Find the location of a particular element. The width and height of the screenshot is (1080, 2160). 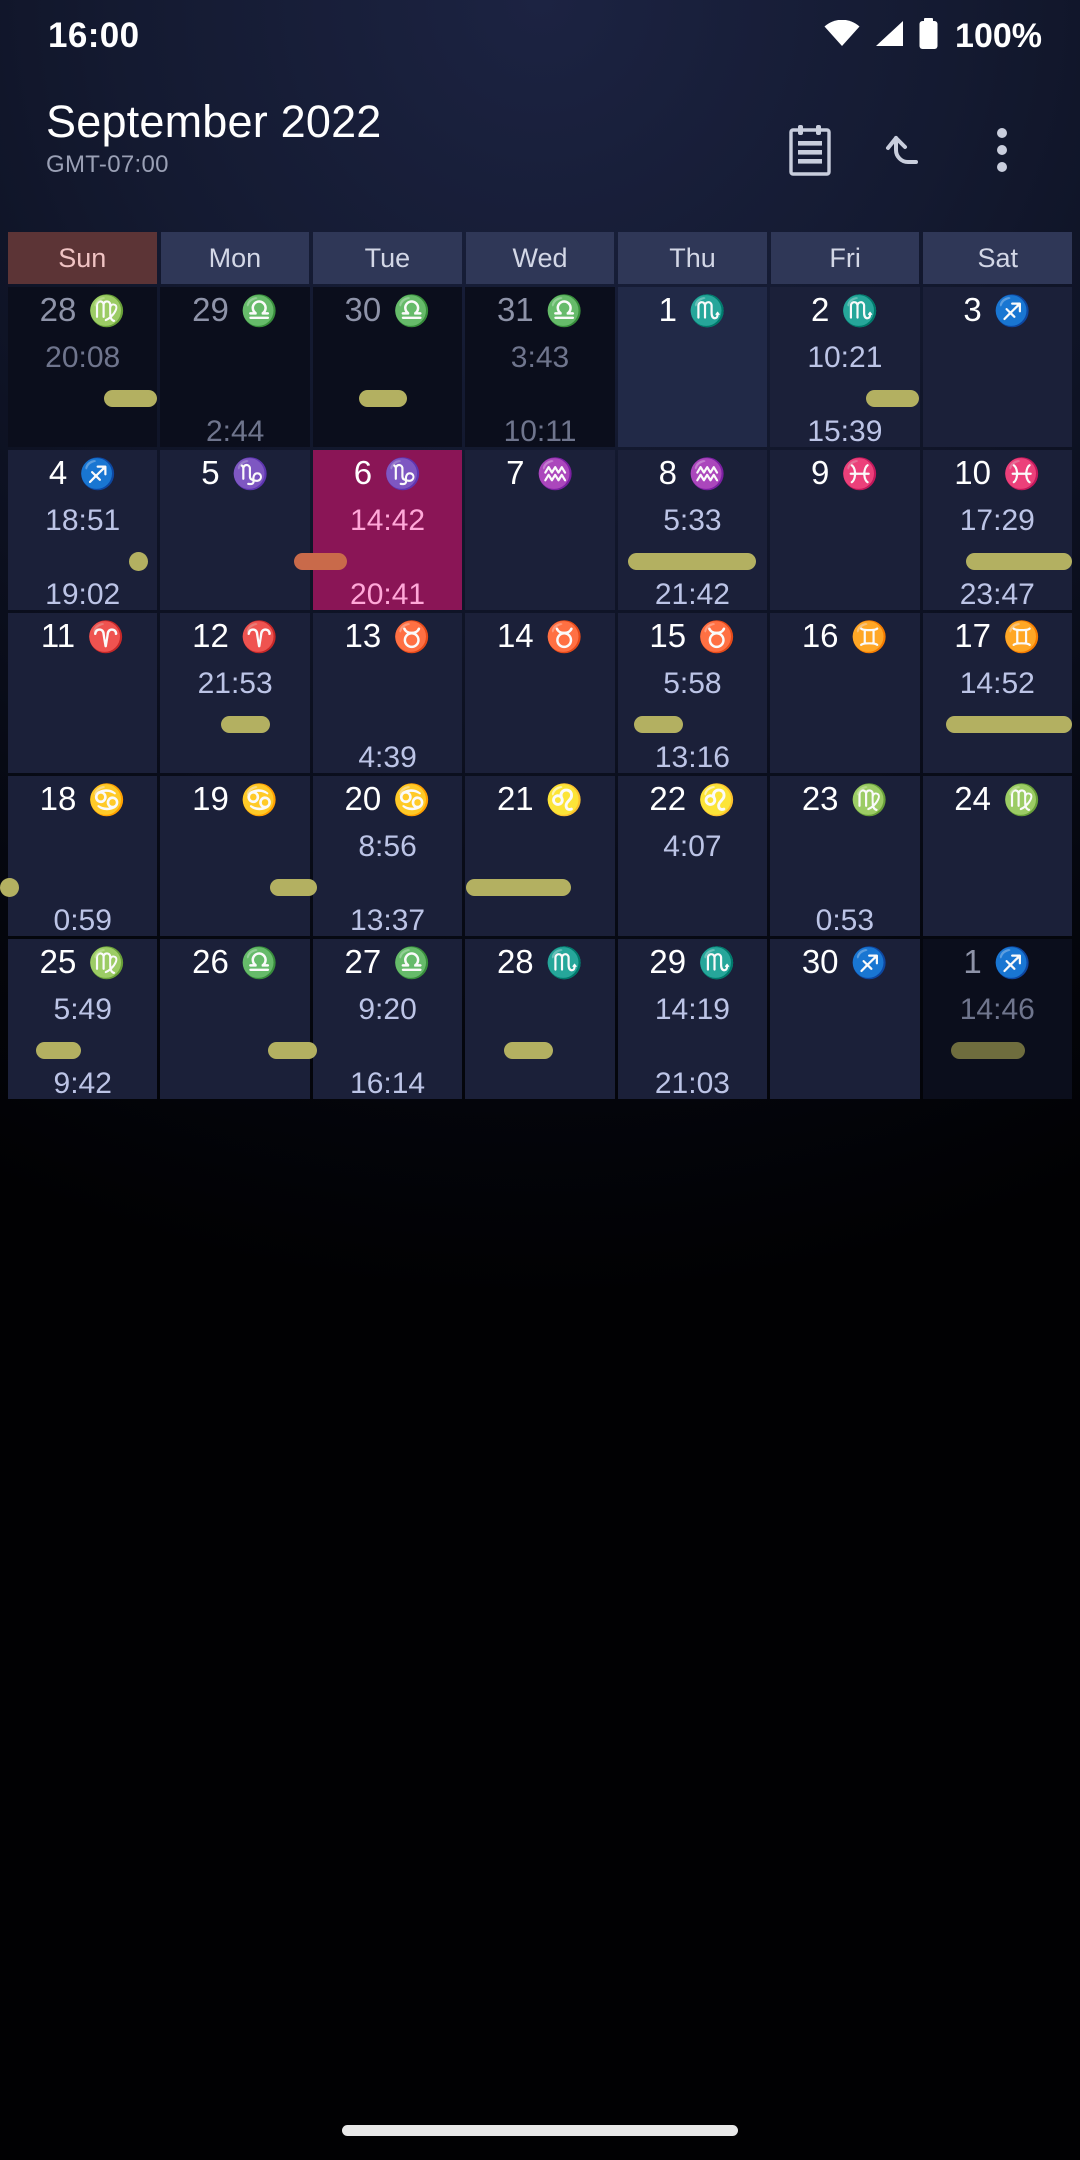

day-number: 1 is located at coordinates (972, 961).